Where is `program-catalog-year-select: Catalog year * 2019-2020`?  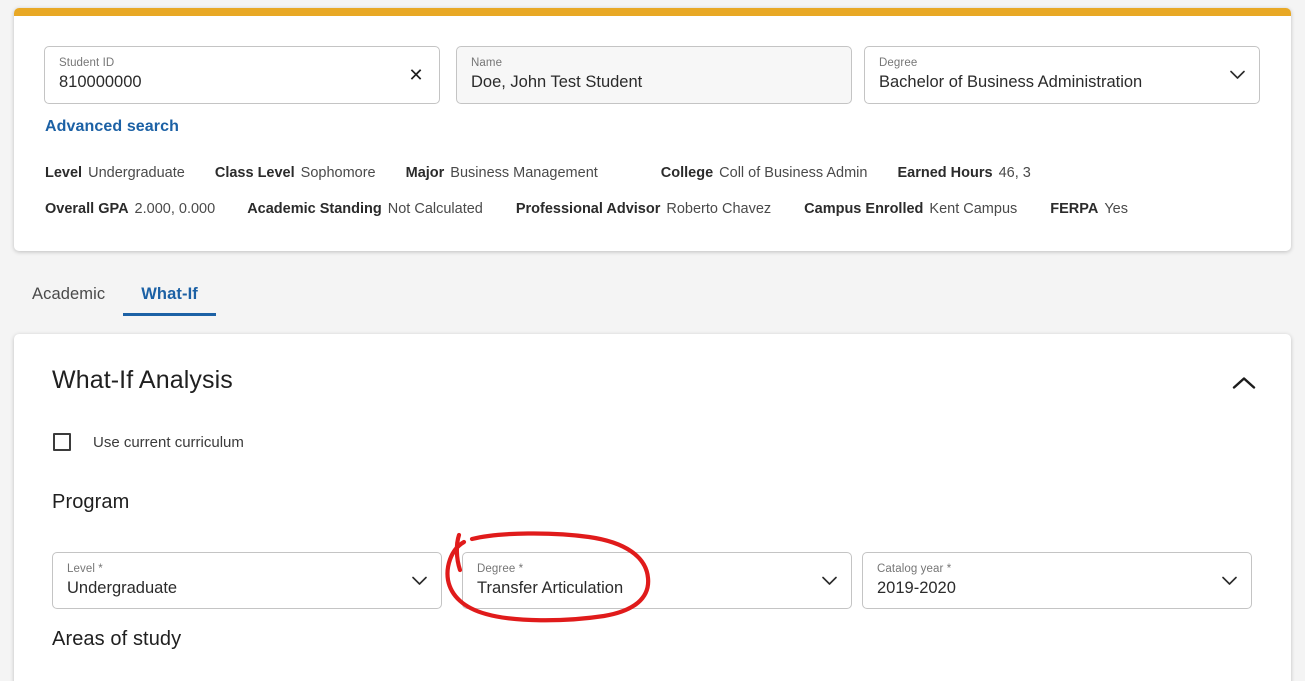
program-catalog-year-select: Catalog year * 2019-2020 is located at coordinates (1057, 580).